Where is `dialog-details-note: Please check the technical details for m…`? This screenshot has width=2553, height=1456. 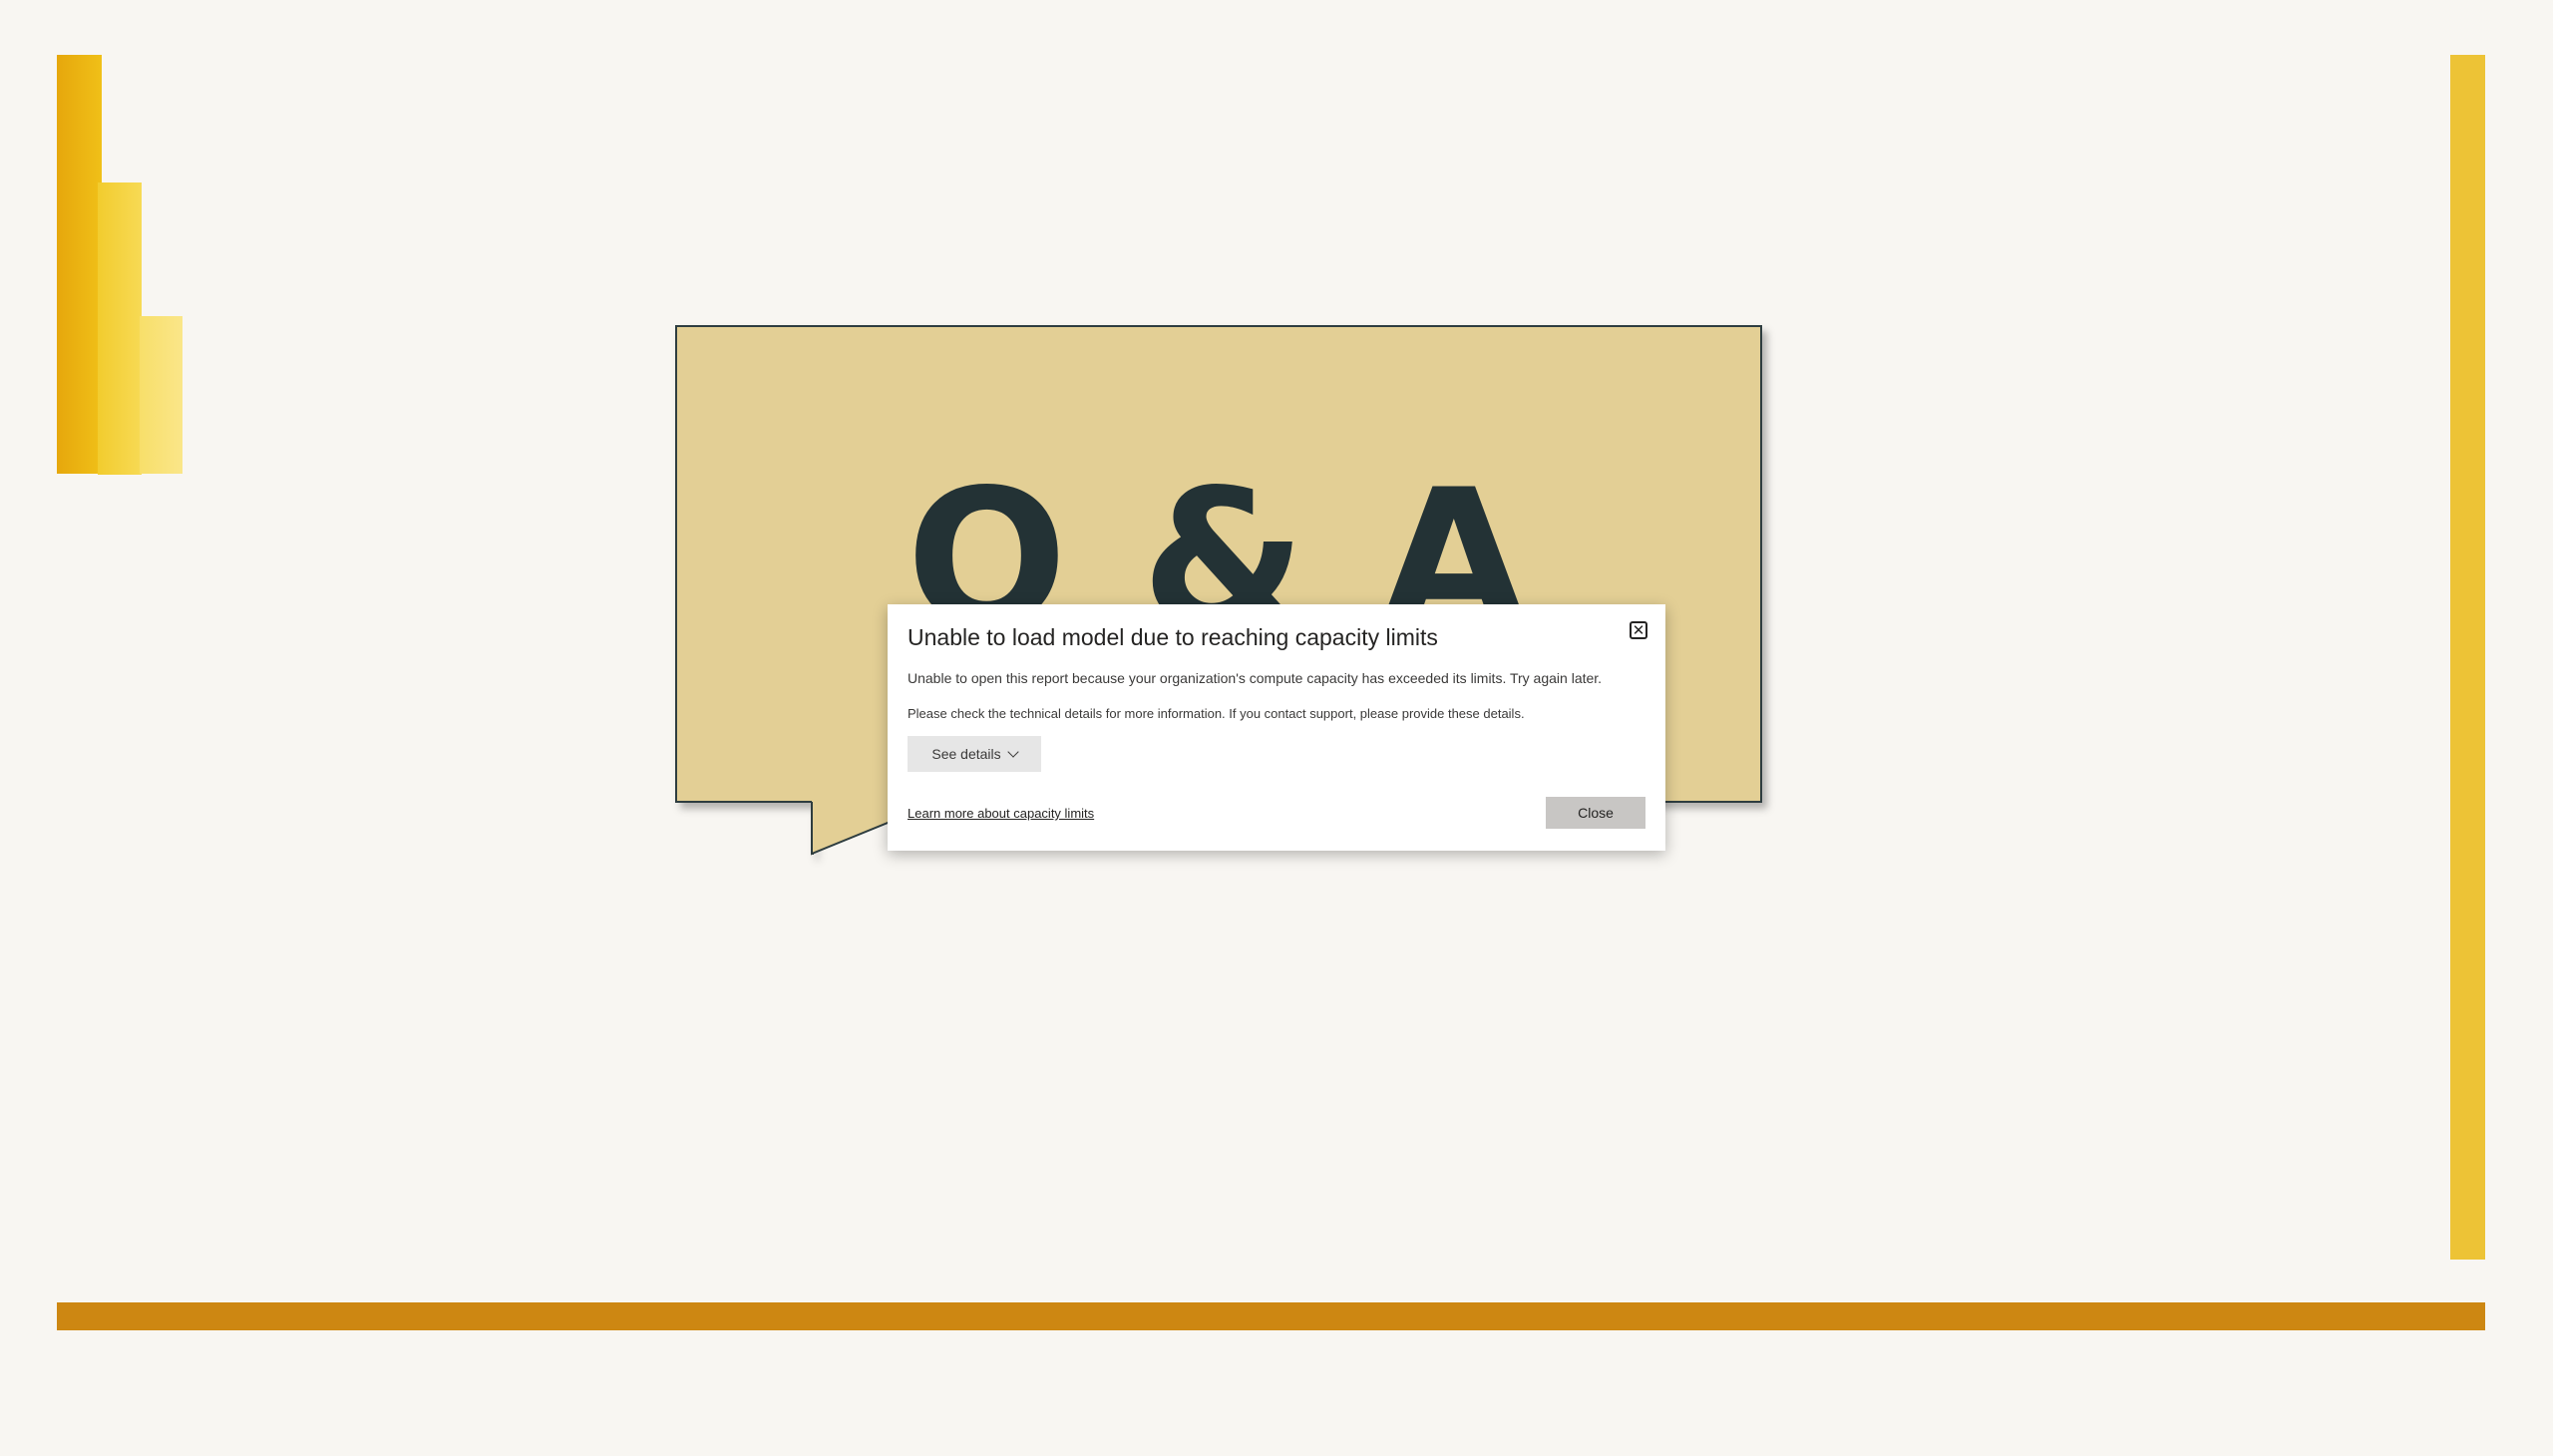 dialog-details-note: Please check the technical details for m… is located at coordinates (1217, 713).